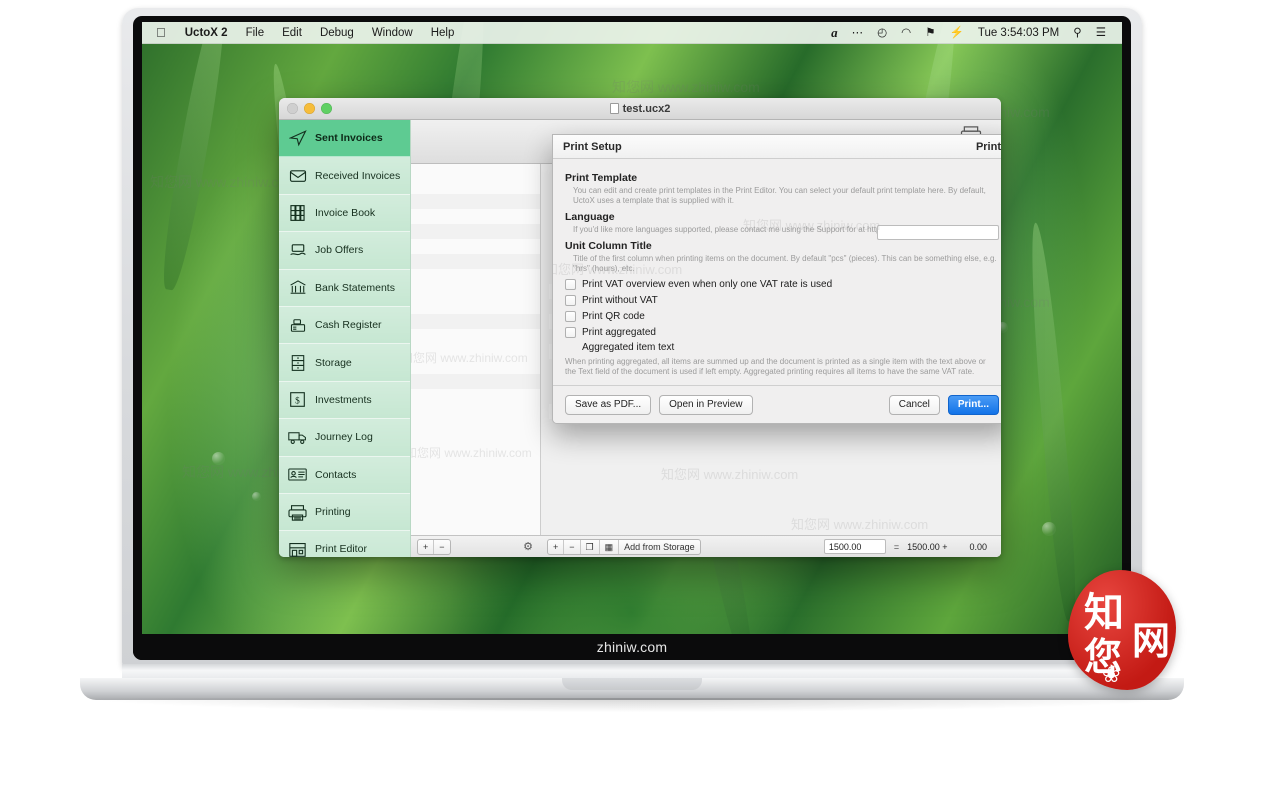 The width and height of the screenshot is (1263, 786). What do you see at coordinates (613, 316) in the screenshot?
I see `checkbox-label: Print QR code` at bounding box center [613, 316].